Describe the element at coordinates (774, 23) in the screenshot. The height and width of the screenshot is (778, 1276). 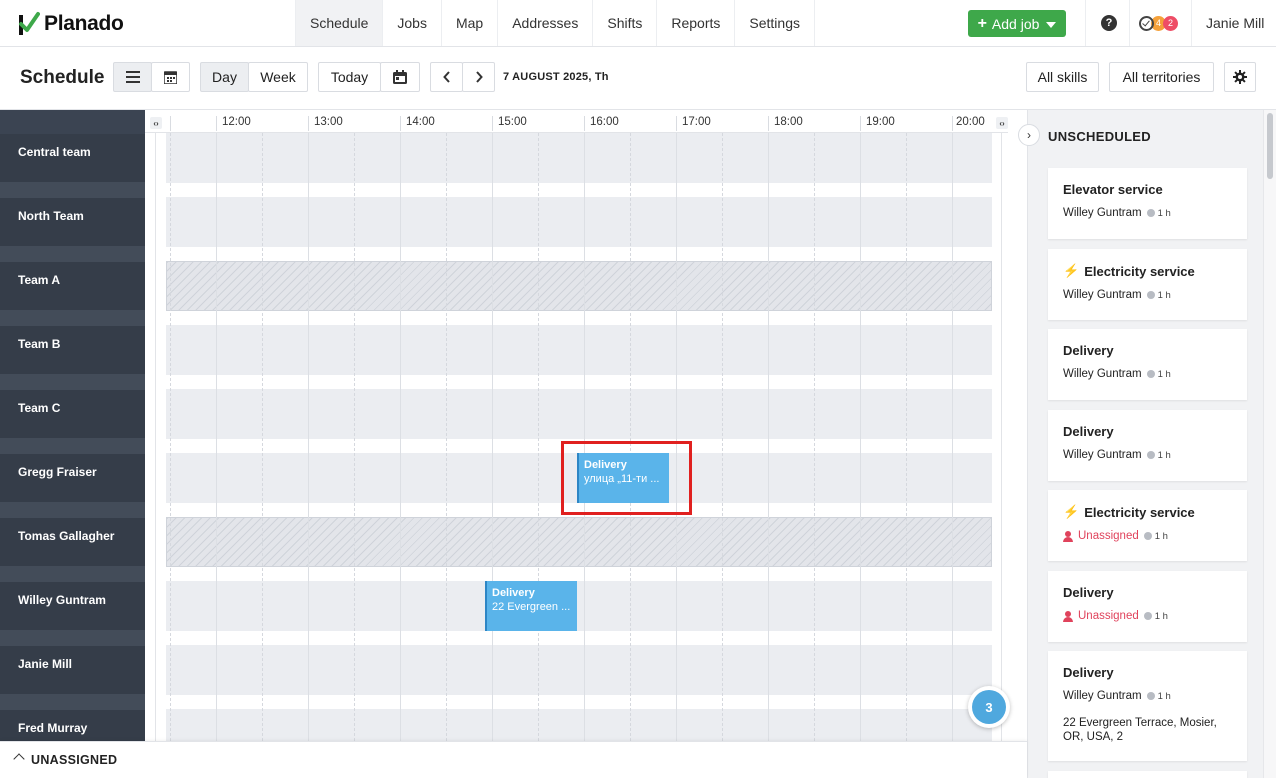
I see `tab-settings: Settings` at that location.